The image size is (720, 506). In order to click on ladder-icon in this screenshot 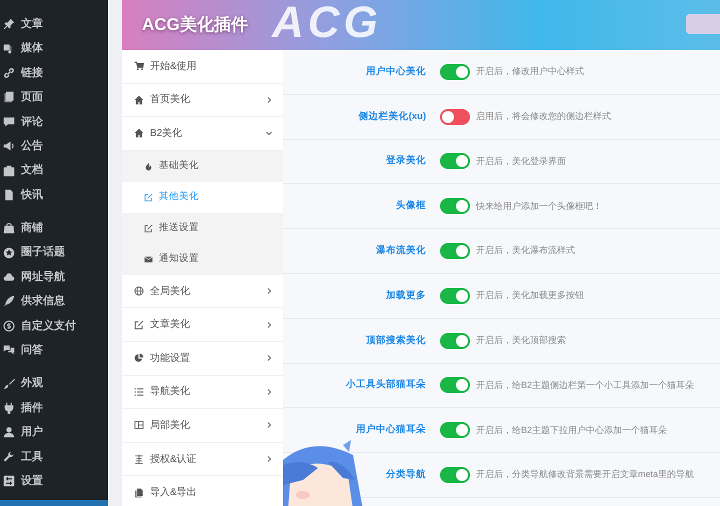, I will do `click(139, 459)`.